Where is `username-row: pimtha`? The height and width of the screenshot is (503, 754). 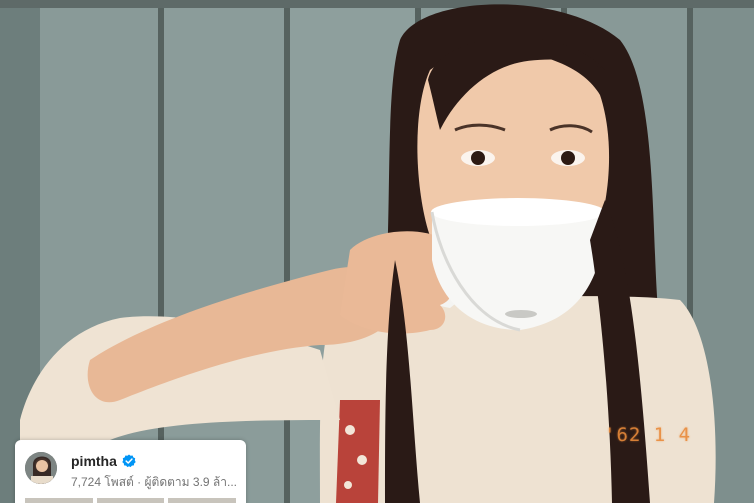
username-row: pimtha is located at coordinates (103, 461).